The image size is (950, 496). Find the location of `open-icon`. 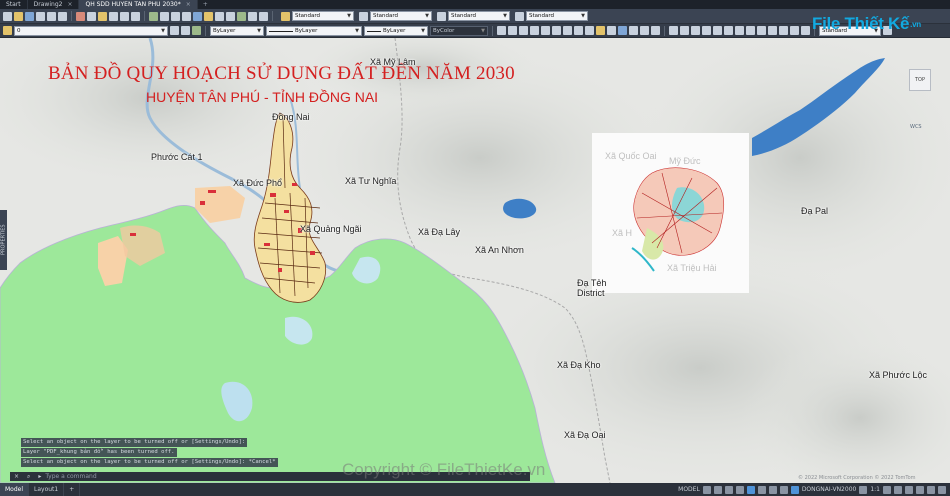

open-icon is located at coordinates (18, 16).